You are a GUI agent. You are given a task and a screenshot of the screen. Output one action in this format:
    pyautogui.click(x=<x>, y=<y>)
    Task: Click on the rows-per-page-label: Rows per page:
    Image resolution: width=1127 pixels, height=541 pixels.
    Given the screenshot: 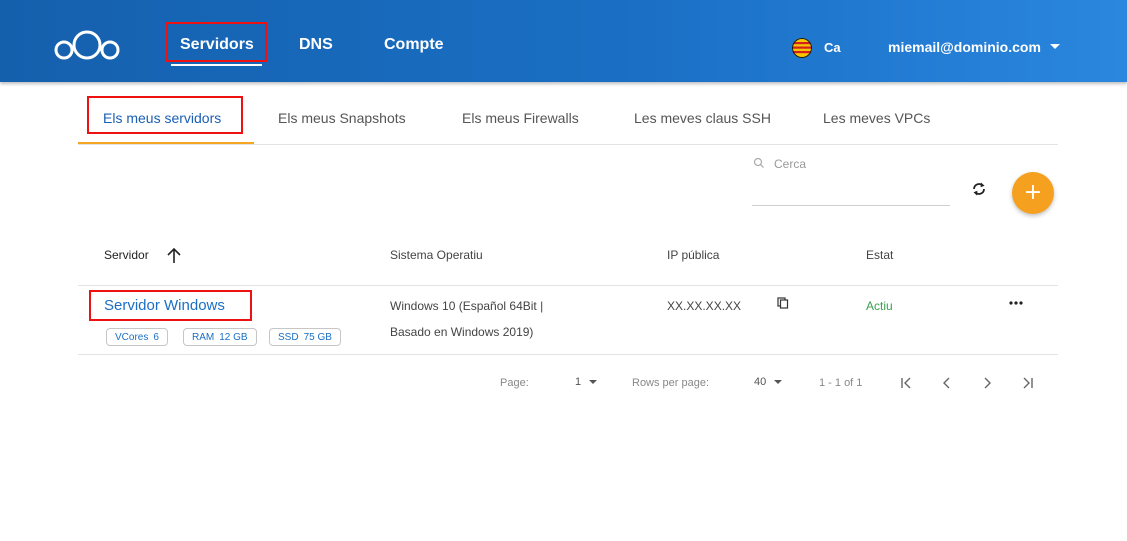 What is the action you would take?
    pyautogui.click(x=671, y=383)
    